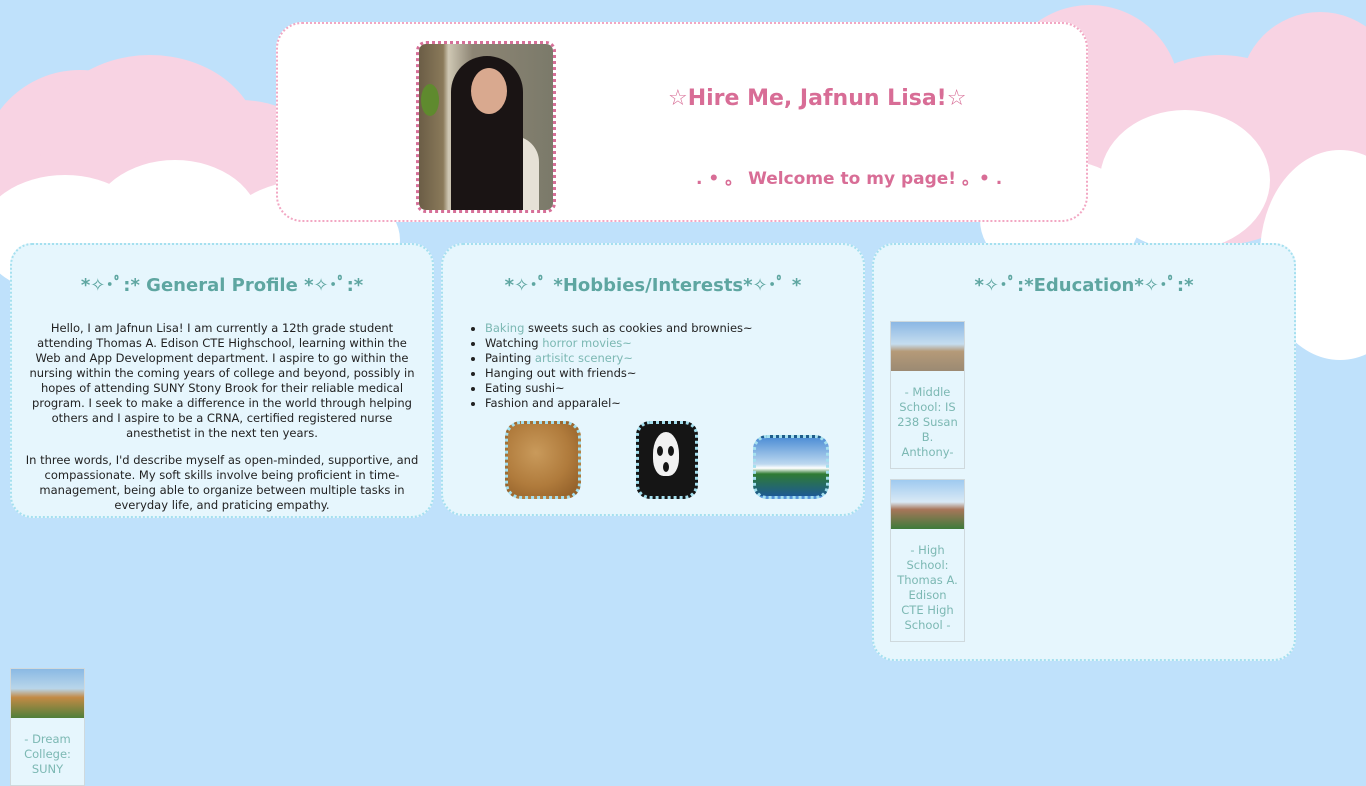 The width and height of the screenshot is (1366, 786). I want to click on photo-plant, so click(430, 100).